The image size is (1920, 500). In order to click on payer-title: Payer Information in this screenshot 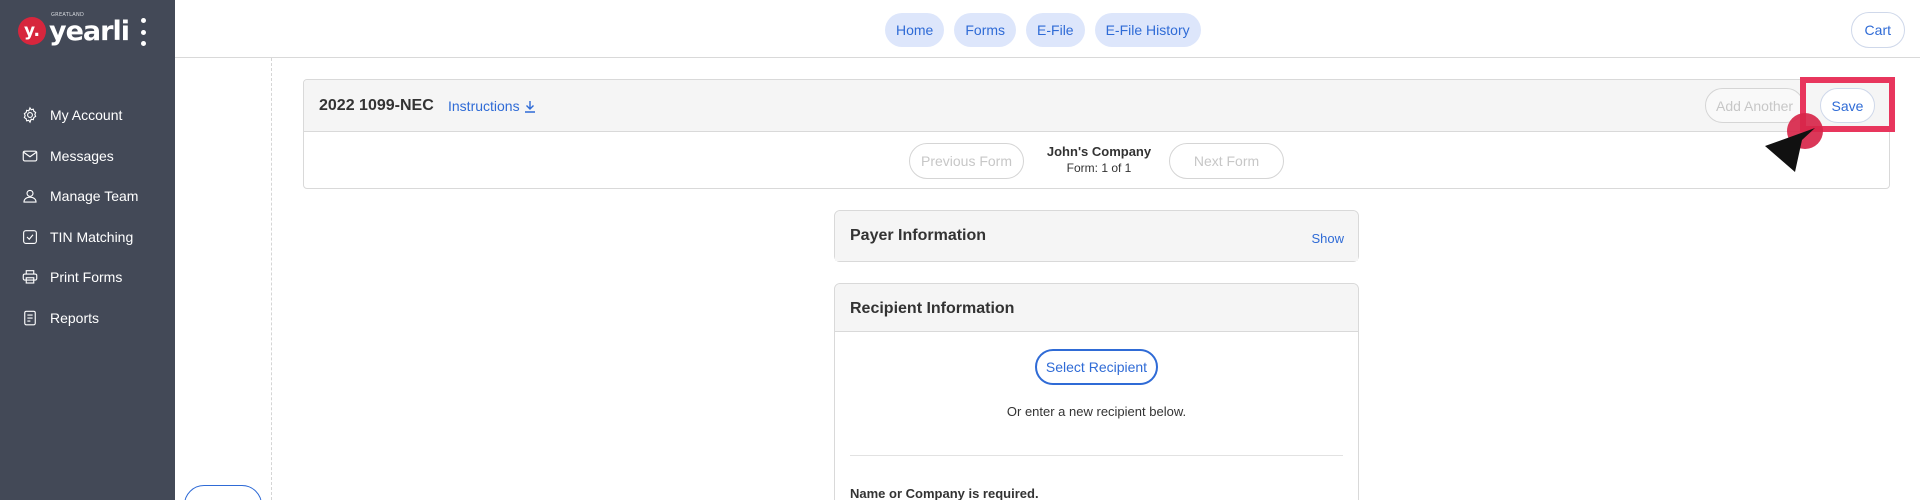, I will do `click(918, 235)`.